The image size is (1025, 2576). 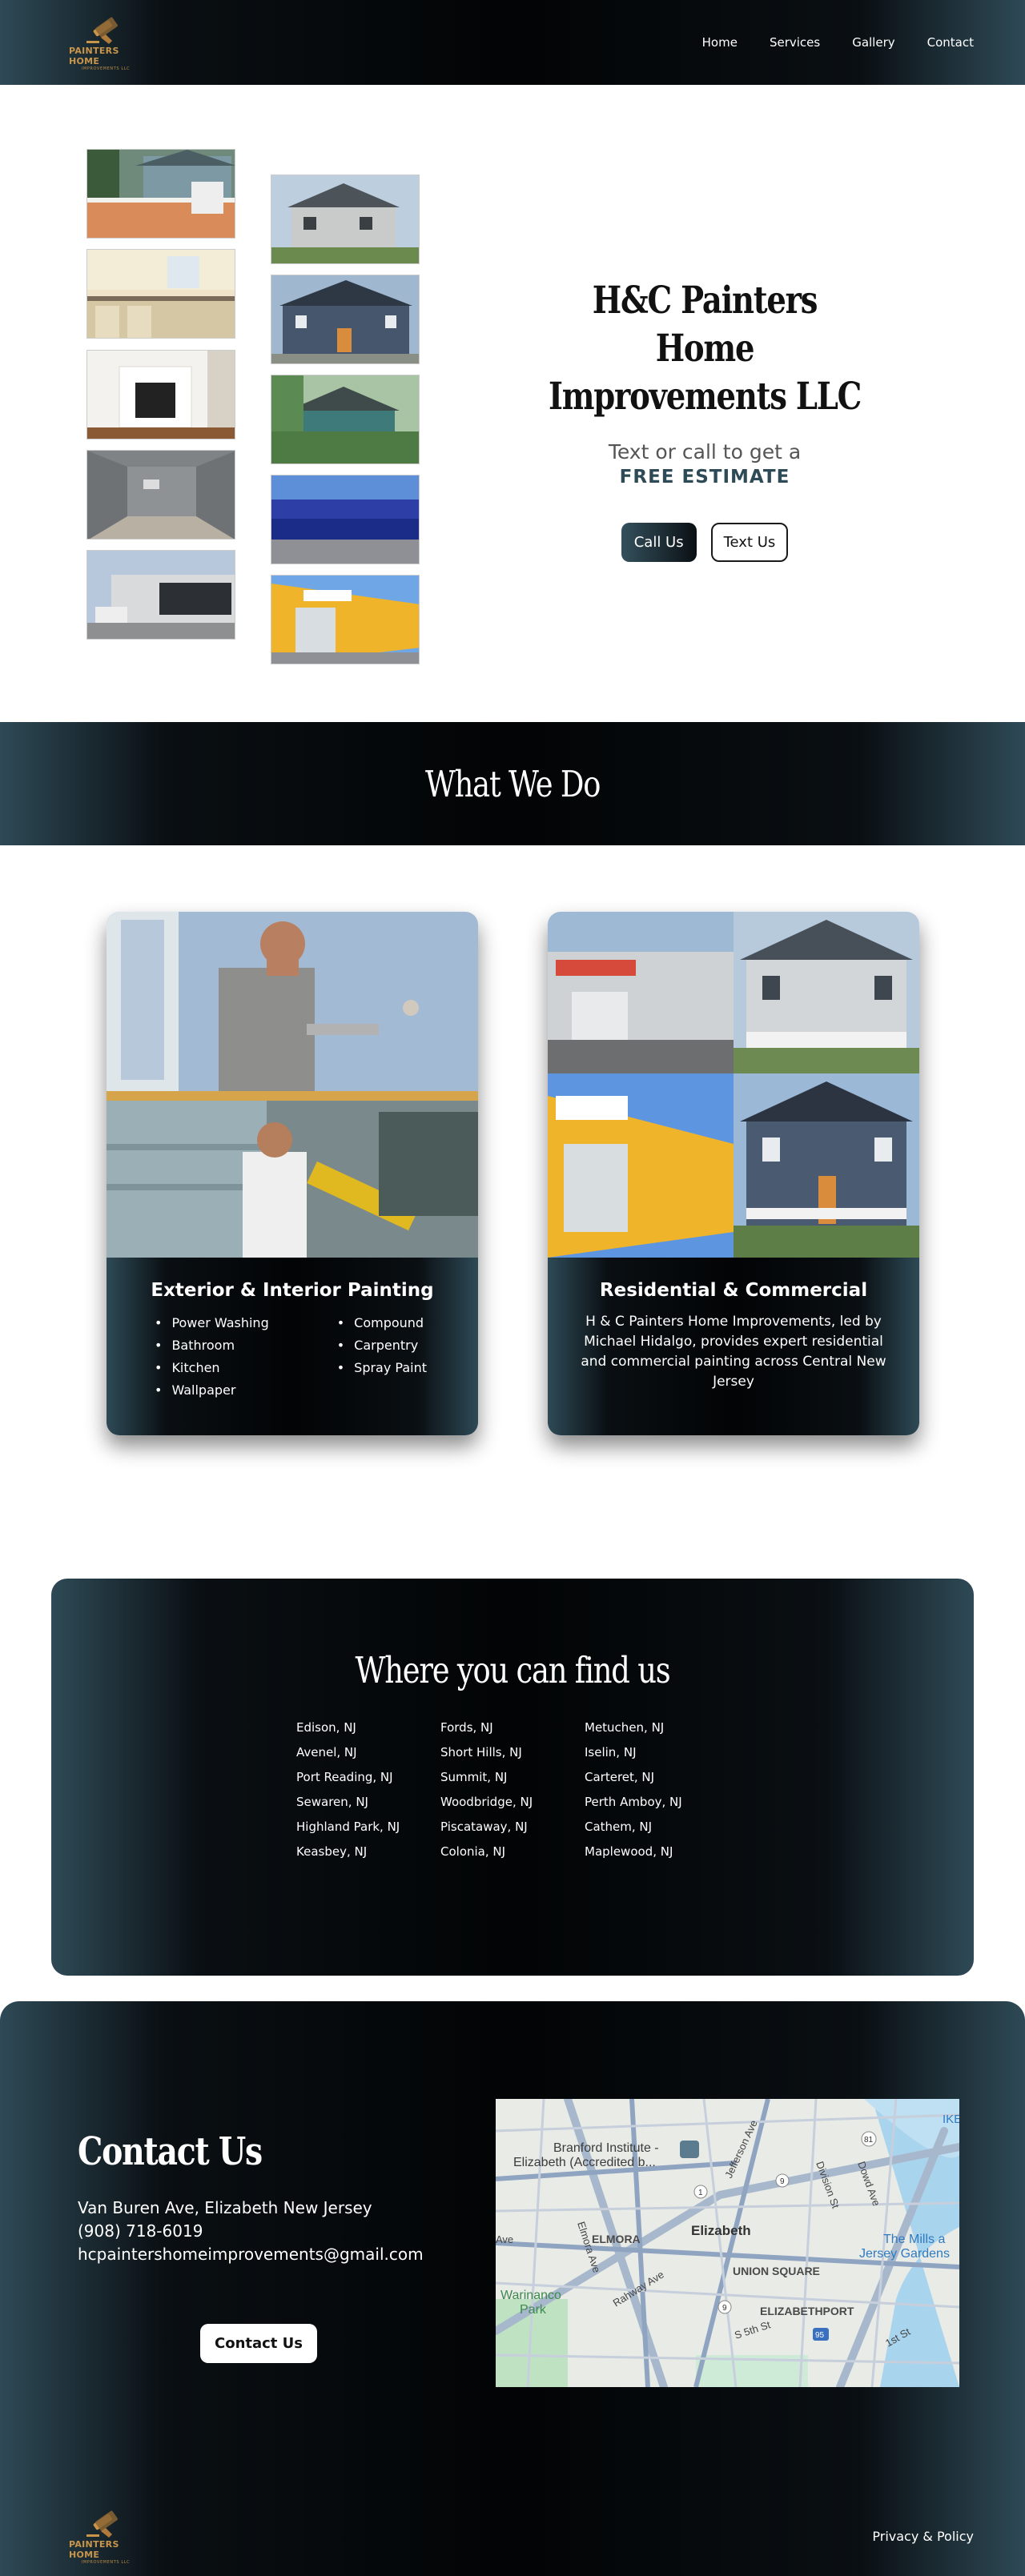 What do you see at coordinates (950, 42) in the screenshot?
I see `nav-contact: Contact` at bounding box center [950, 42].